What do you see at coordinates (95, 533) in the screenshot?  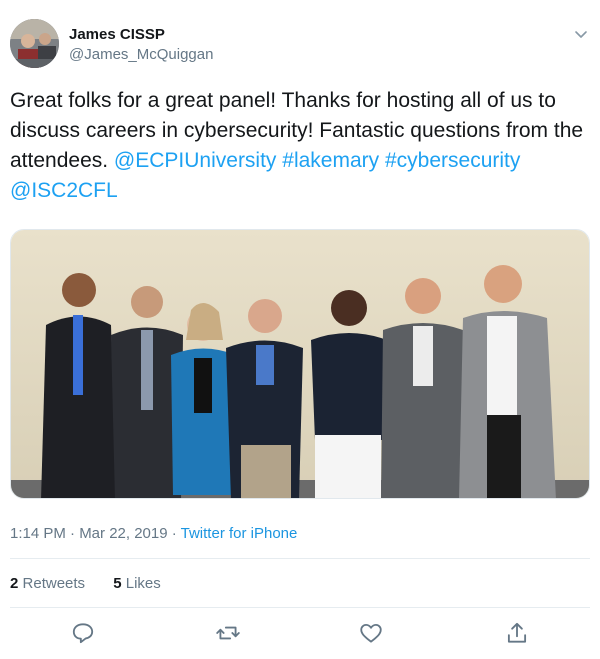 I see `tweet-timestamp: 1:14 PM · Mar 22, 2019 ·` at bounding box center [95, 533].